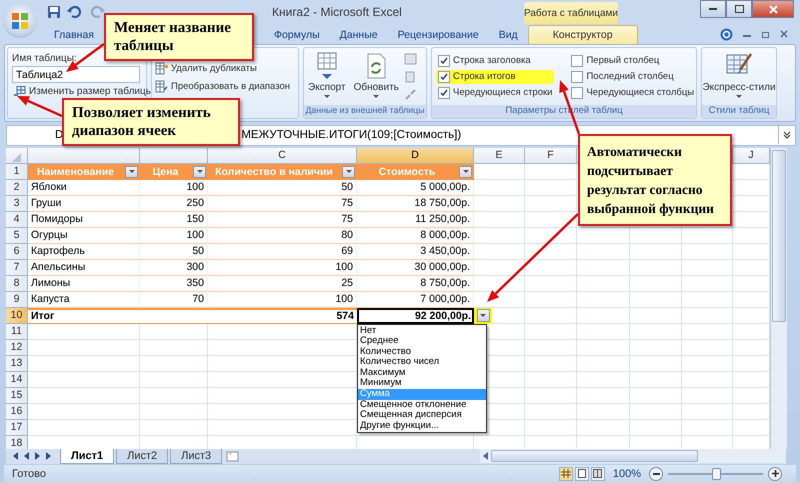 The height and width of the screenshot is (483, 800). I want to click on sheet-tab: Лист1, so click(87, 456).